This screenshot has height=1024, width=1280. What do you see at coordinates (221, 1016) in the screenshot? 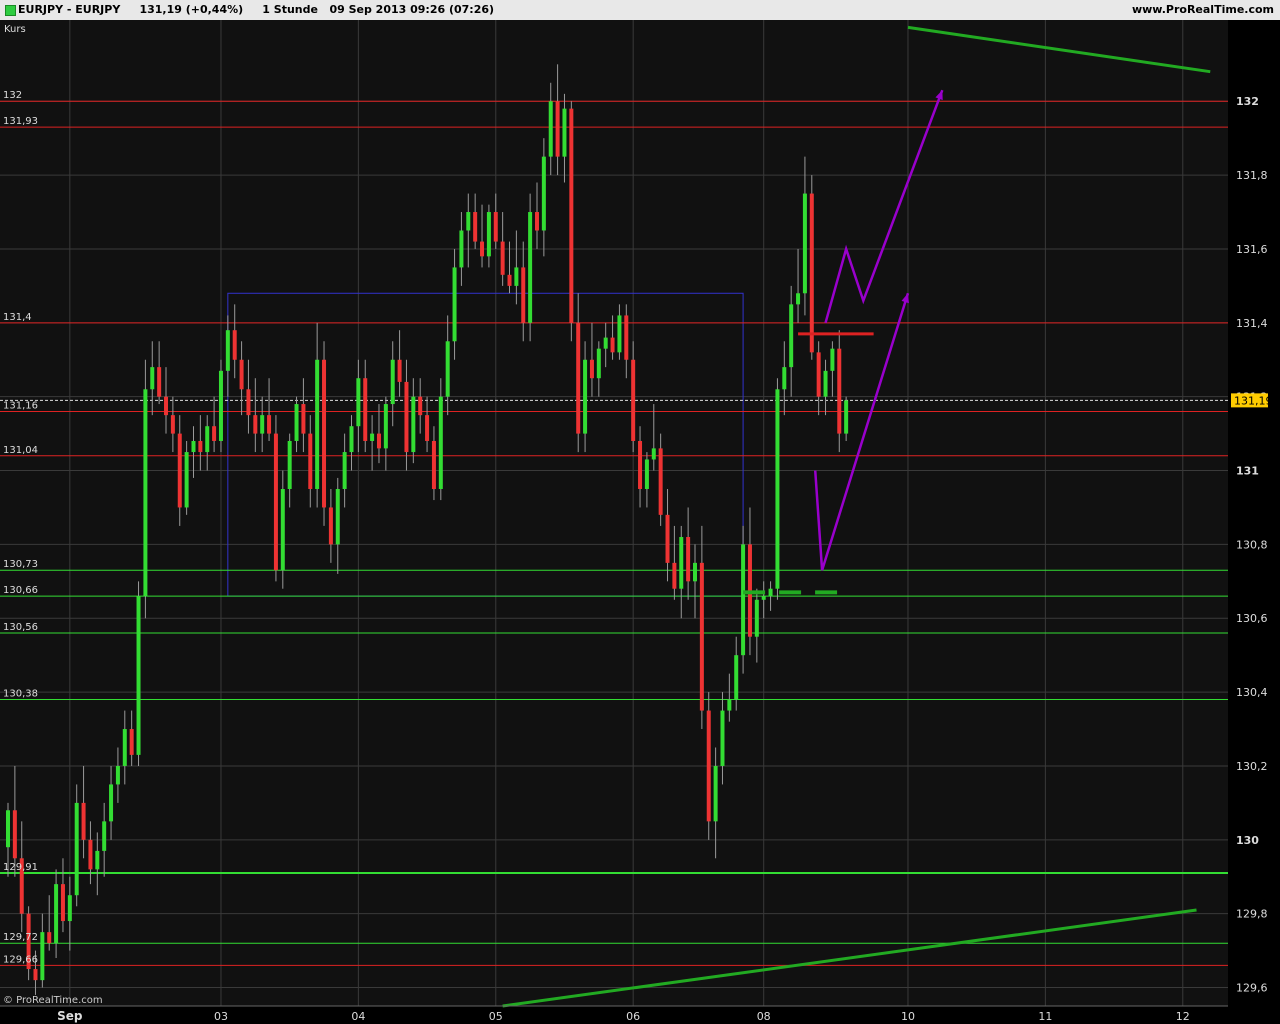
I see `x-tick-label: 03` at bounding box center [221, 1016].